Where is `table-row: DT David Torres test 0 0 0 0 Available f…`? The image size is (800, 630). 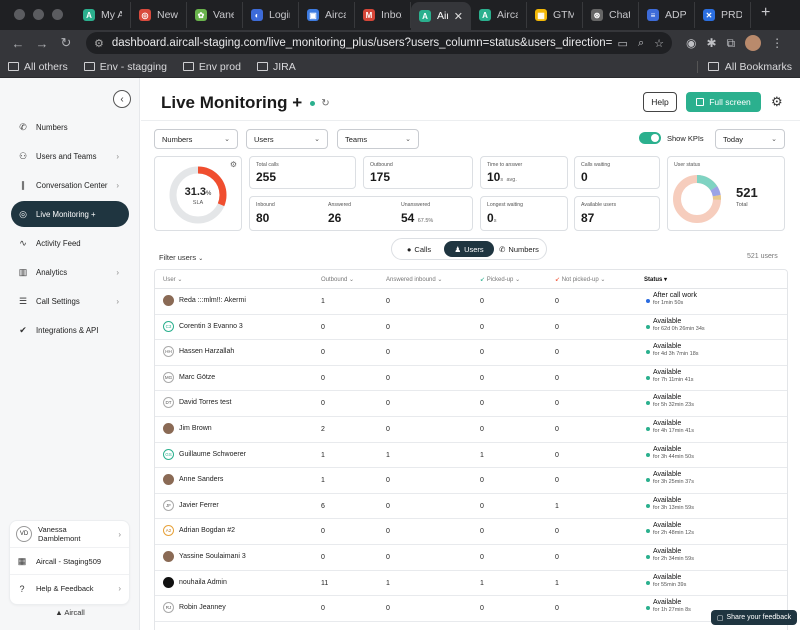
table-row: DT David Torres test 0 0 0 0 Available f… is located at coordinates (471, 404).